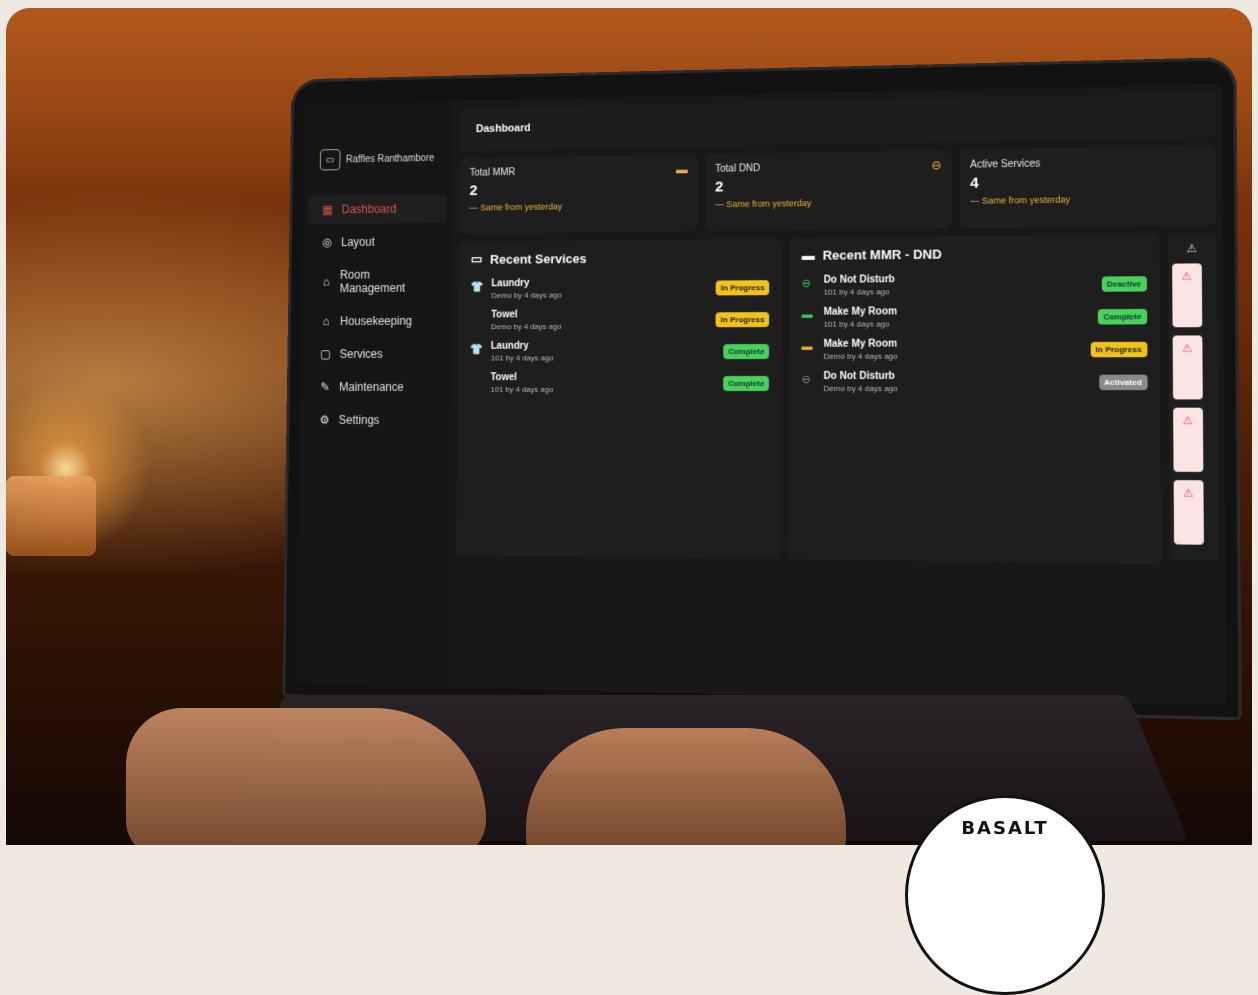 This screenshot has height=995, width=1258. What do you see at coordinates (1004, 828) in the screenshot?
I see `seal-text: BASALT` at bounding box center [1004, 828].